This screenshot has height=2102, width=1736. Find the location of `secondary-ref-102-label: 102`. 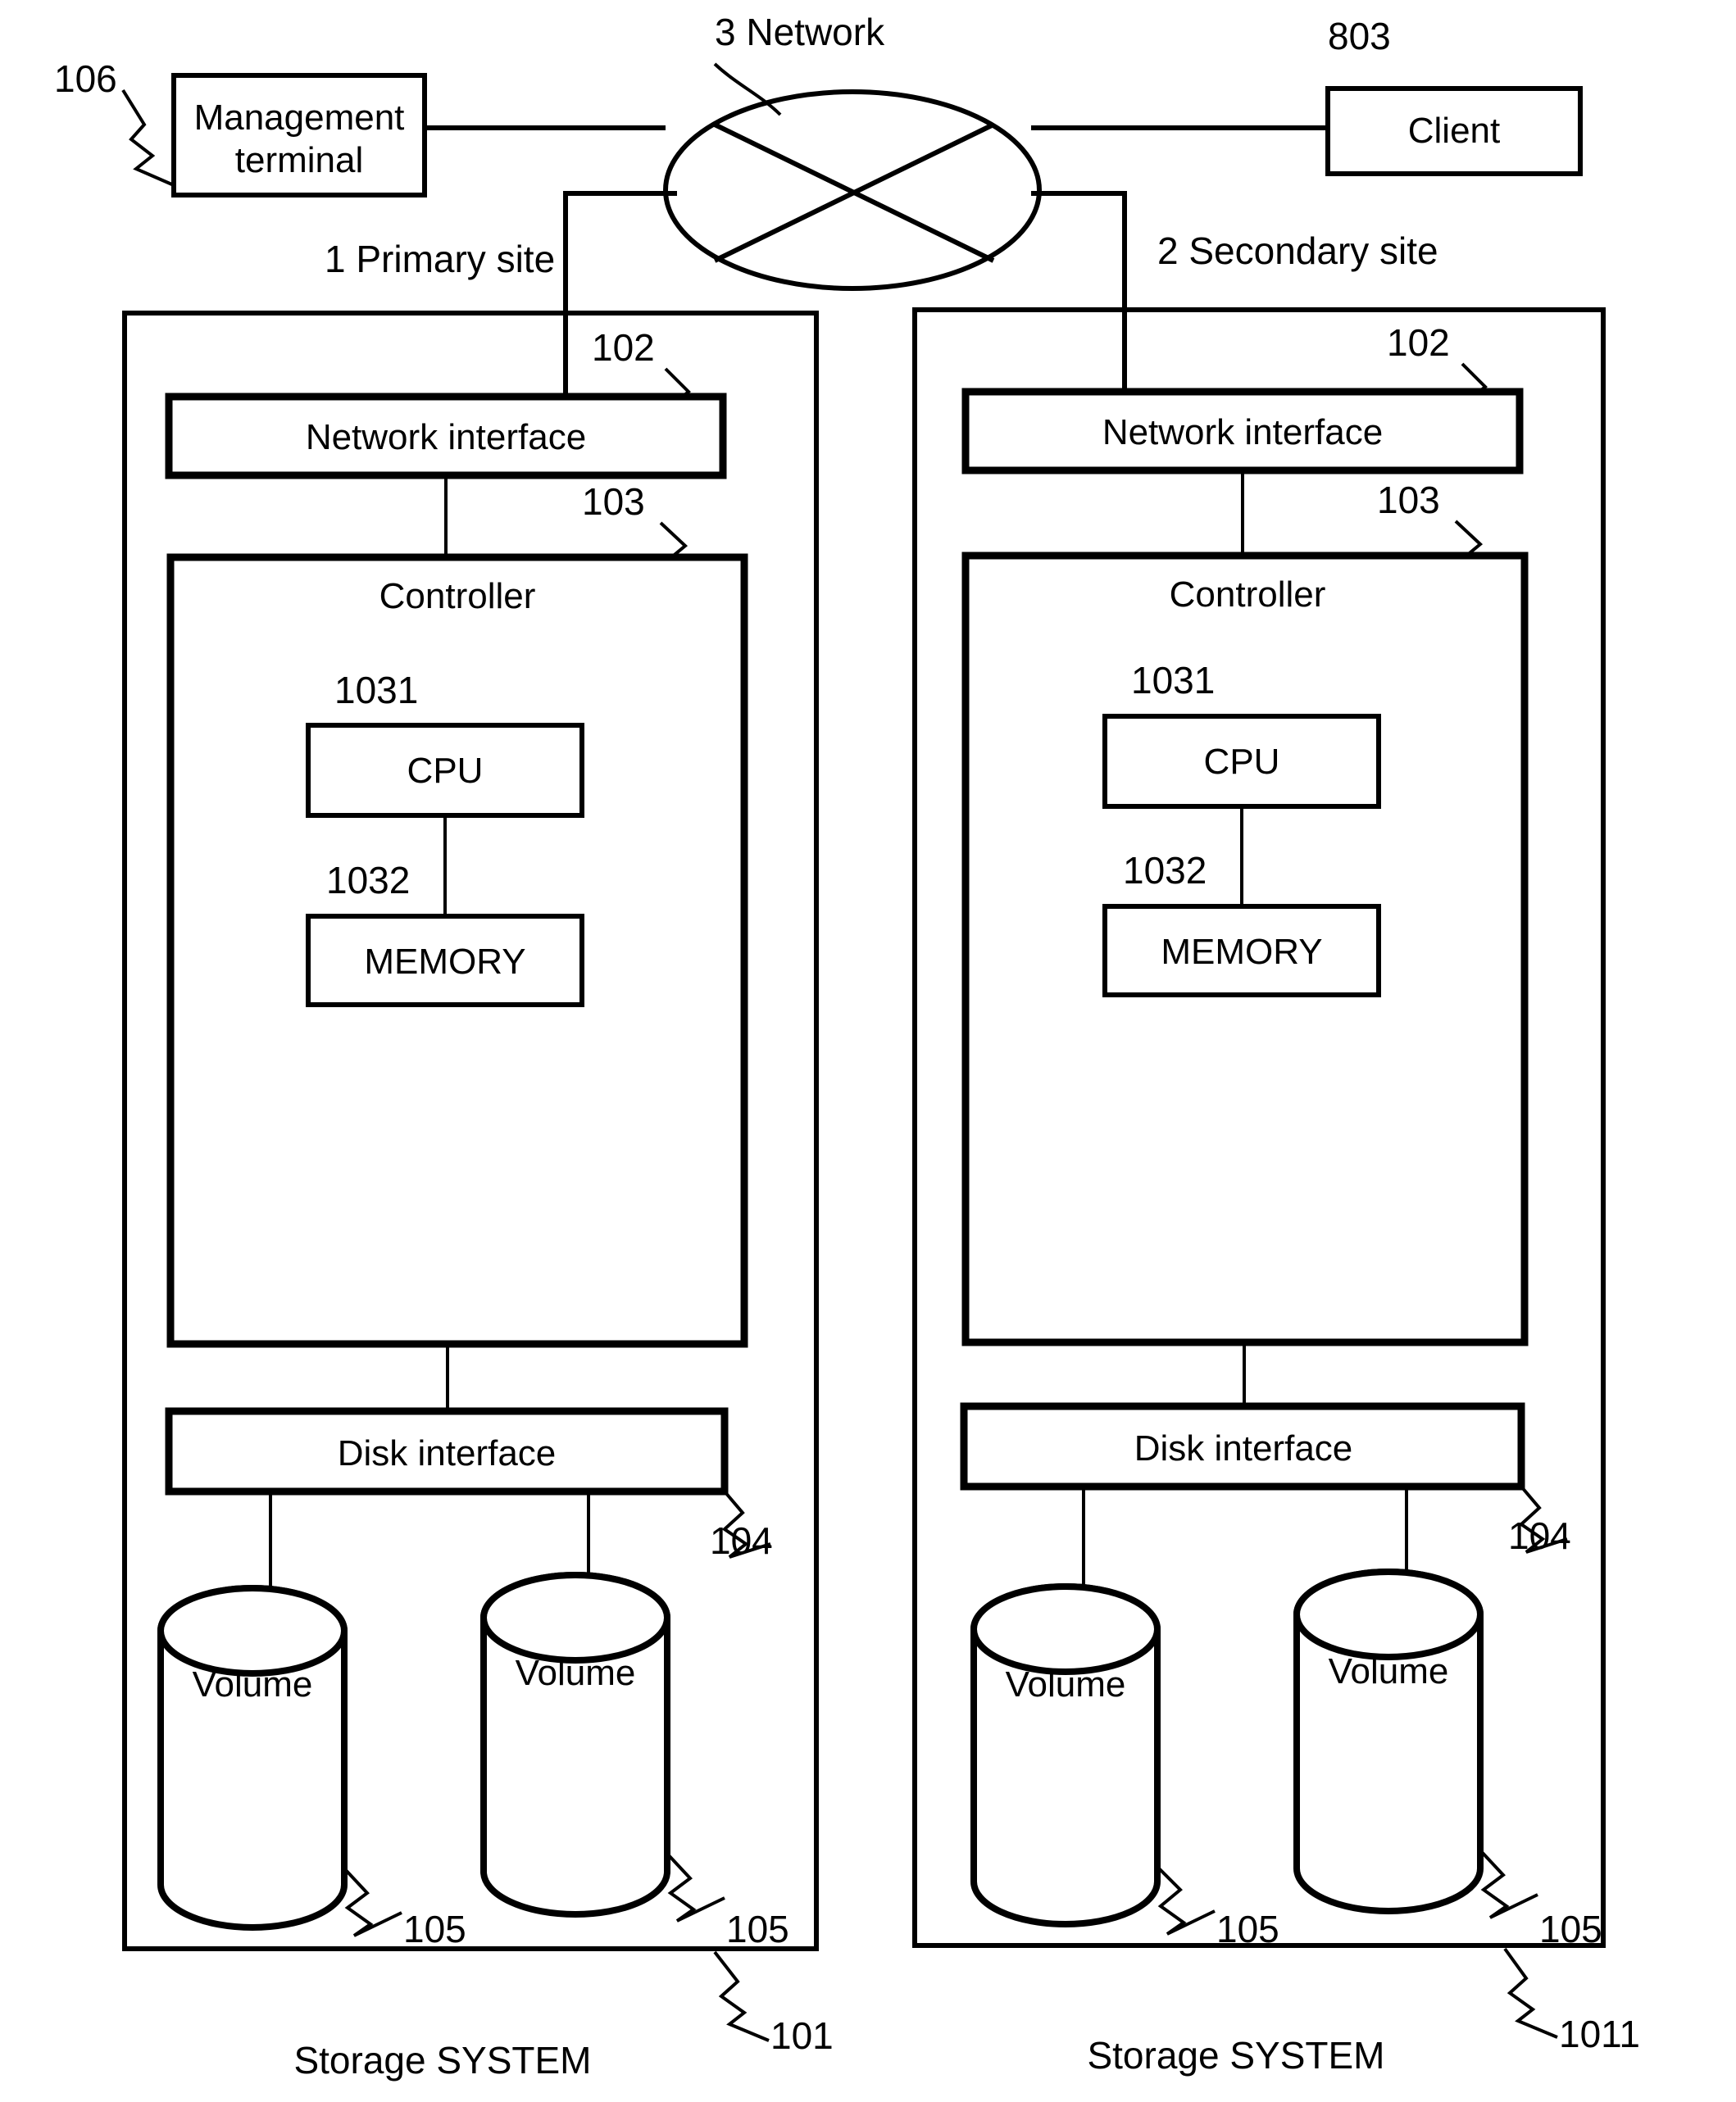

secondary-ref-102-label: 102 is located at coordinates (1418, 342).